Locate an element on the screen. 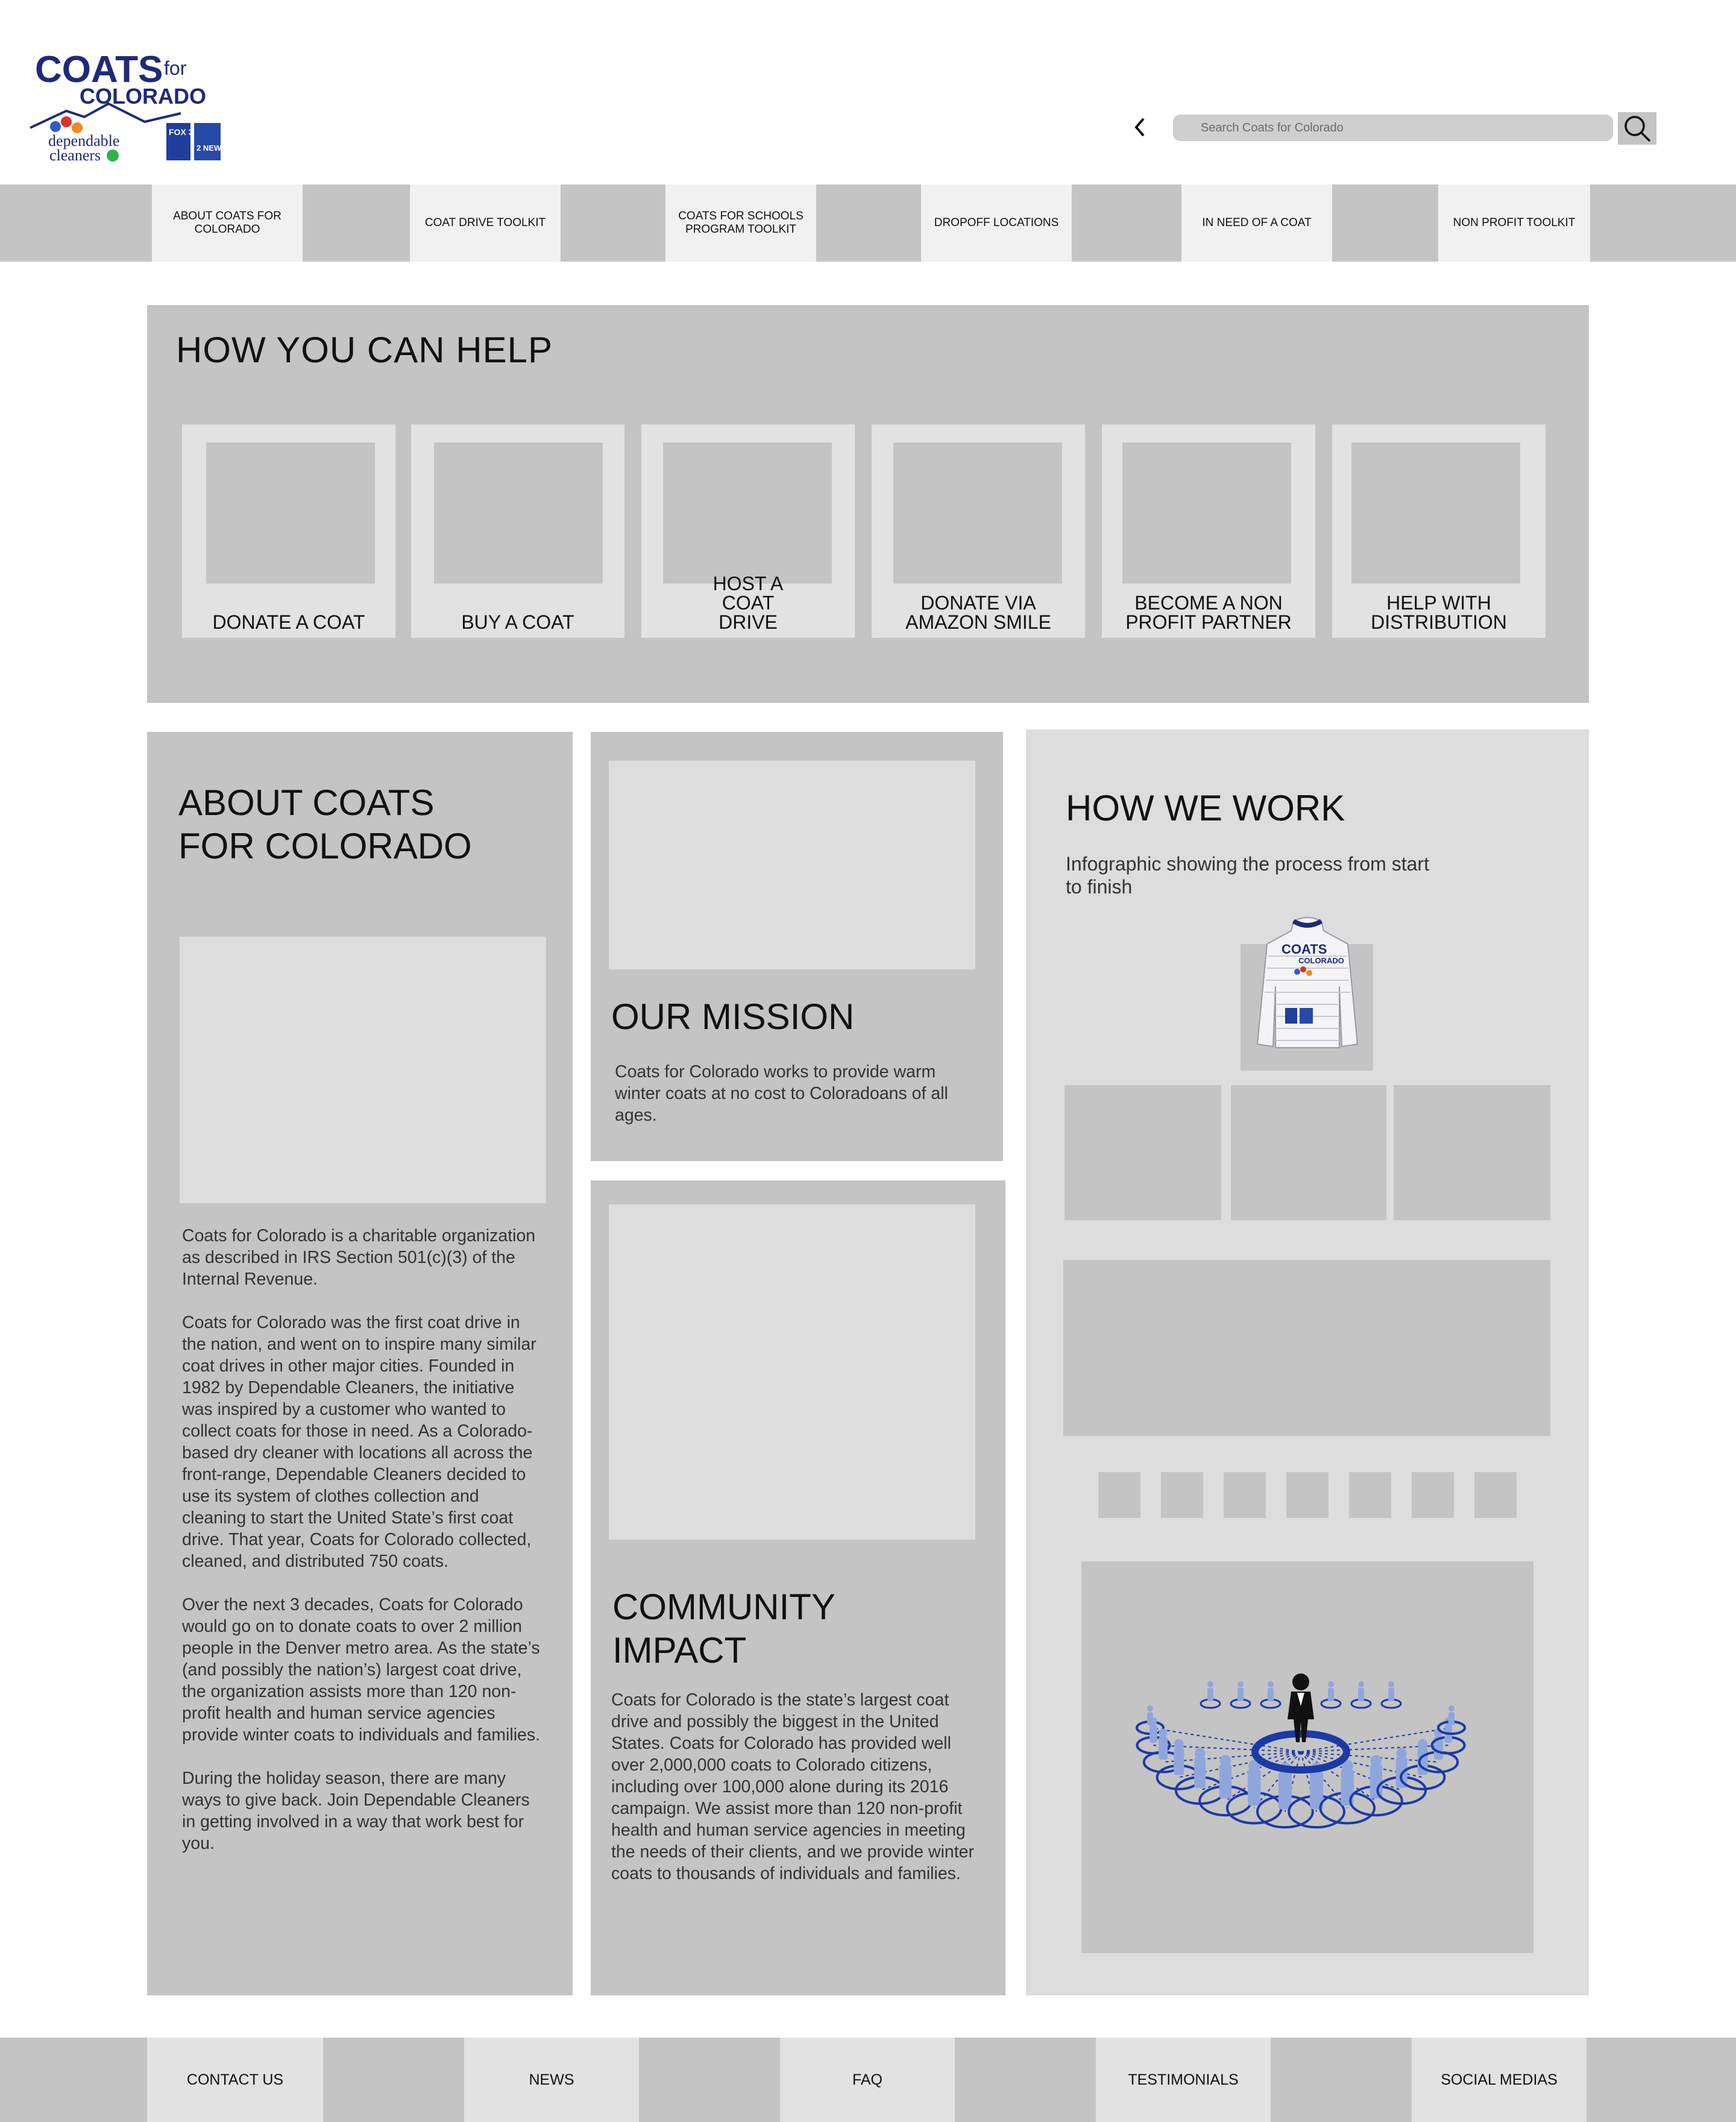 This screenshot has height=2122, width=1736. logo-text-cleaners: cleaners is located at coordinates (75, 155).